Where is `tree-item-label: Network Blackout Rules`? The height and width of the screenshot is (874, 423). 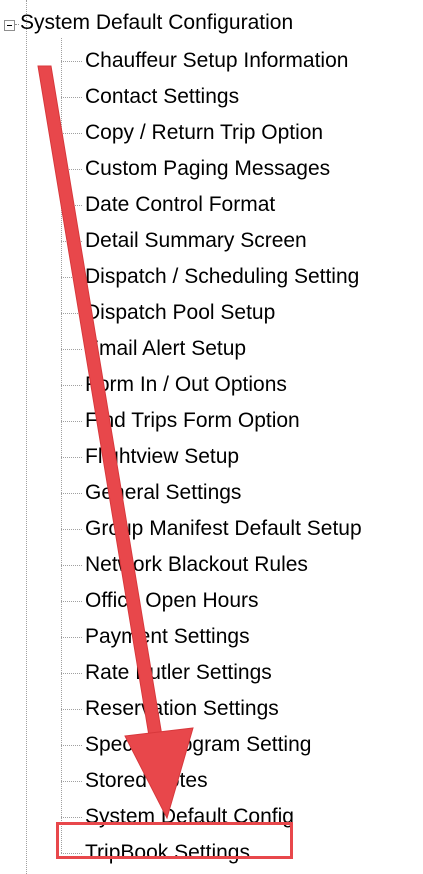 tree-item-label: Network Blackout Rules is located at coordinates (196, 565).